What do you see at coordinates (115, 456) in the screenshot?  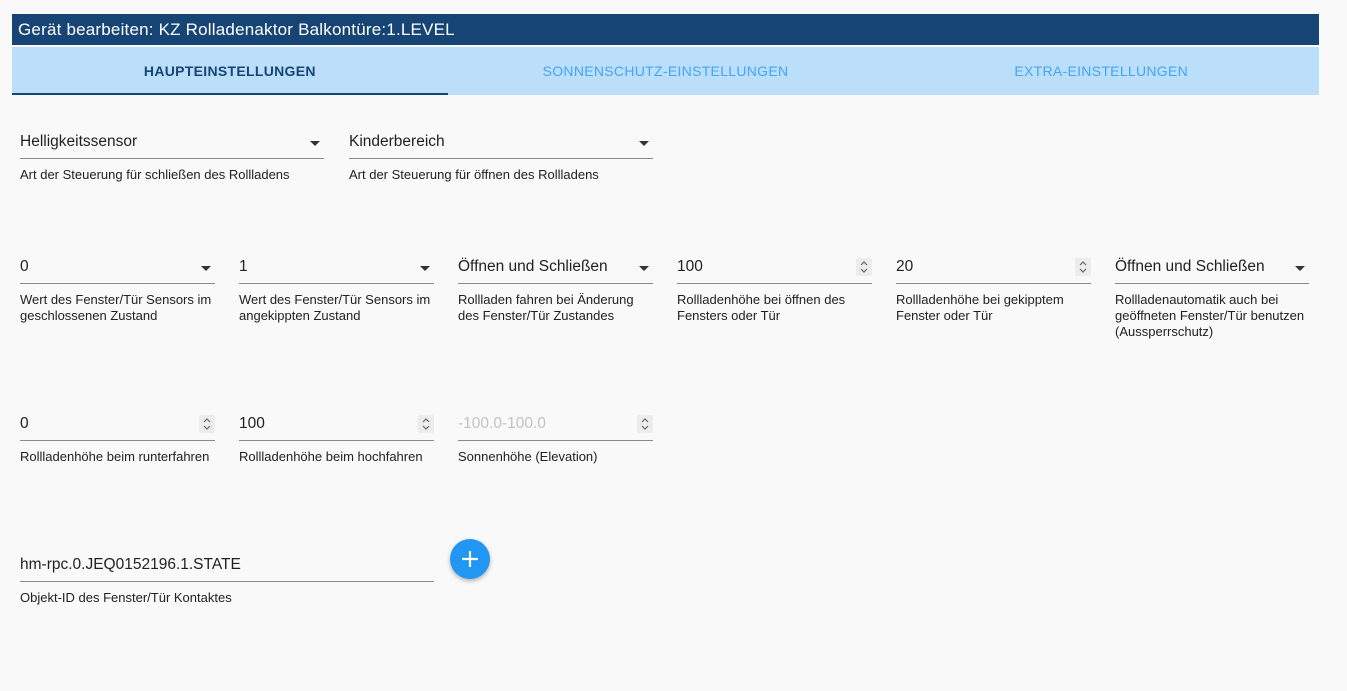 I see `height-down-help: Rollladenhöhe beim runterfahren` at bounding box center [115, 456].